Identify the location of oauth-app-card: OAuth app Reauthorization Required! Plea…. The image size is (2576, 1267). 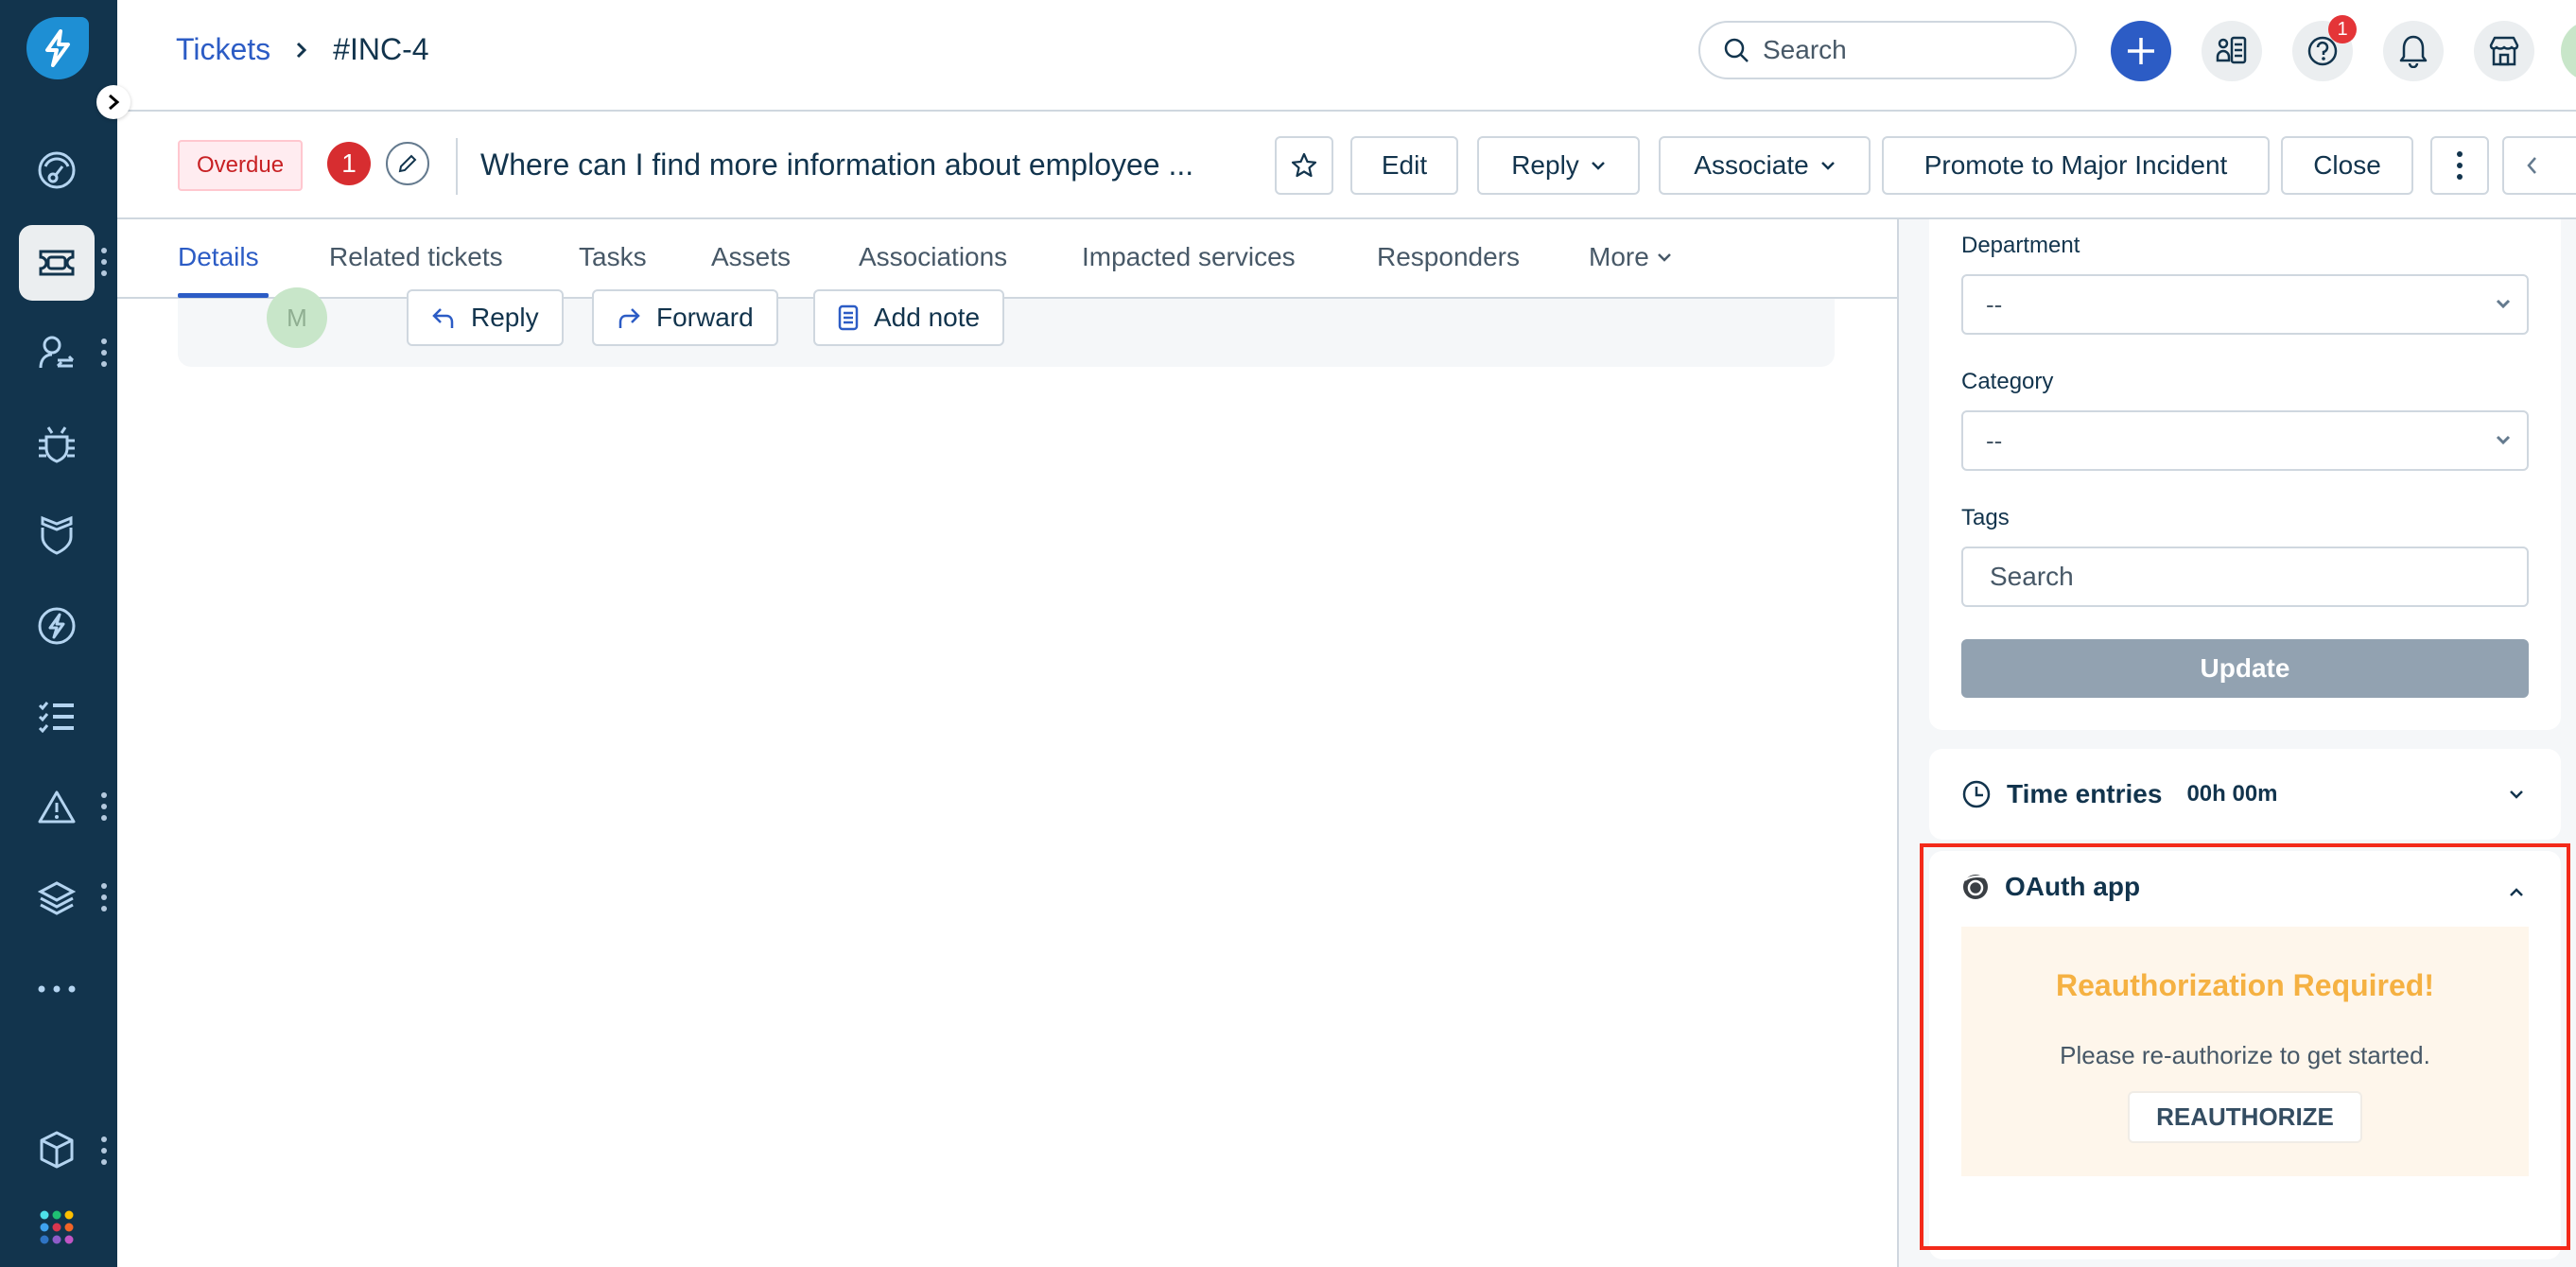
(2245, 1055).